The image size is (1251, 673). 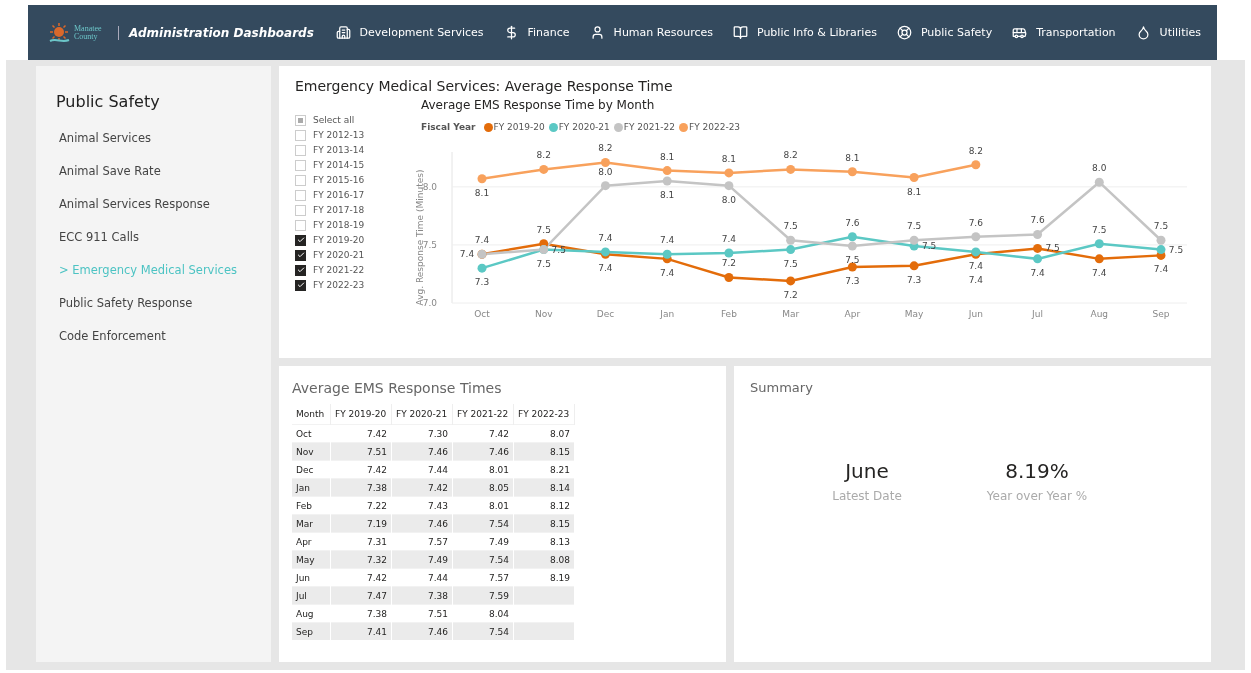 I want to click on sidebar-item: Animal Save Rate, so click(x=163, y=180).